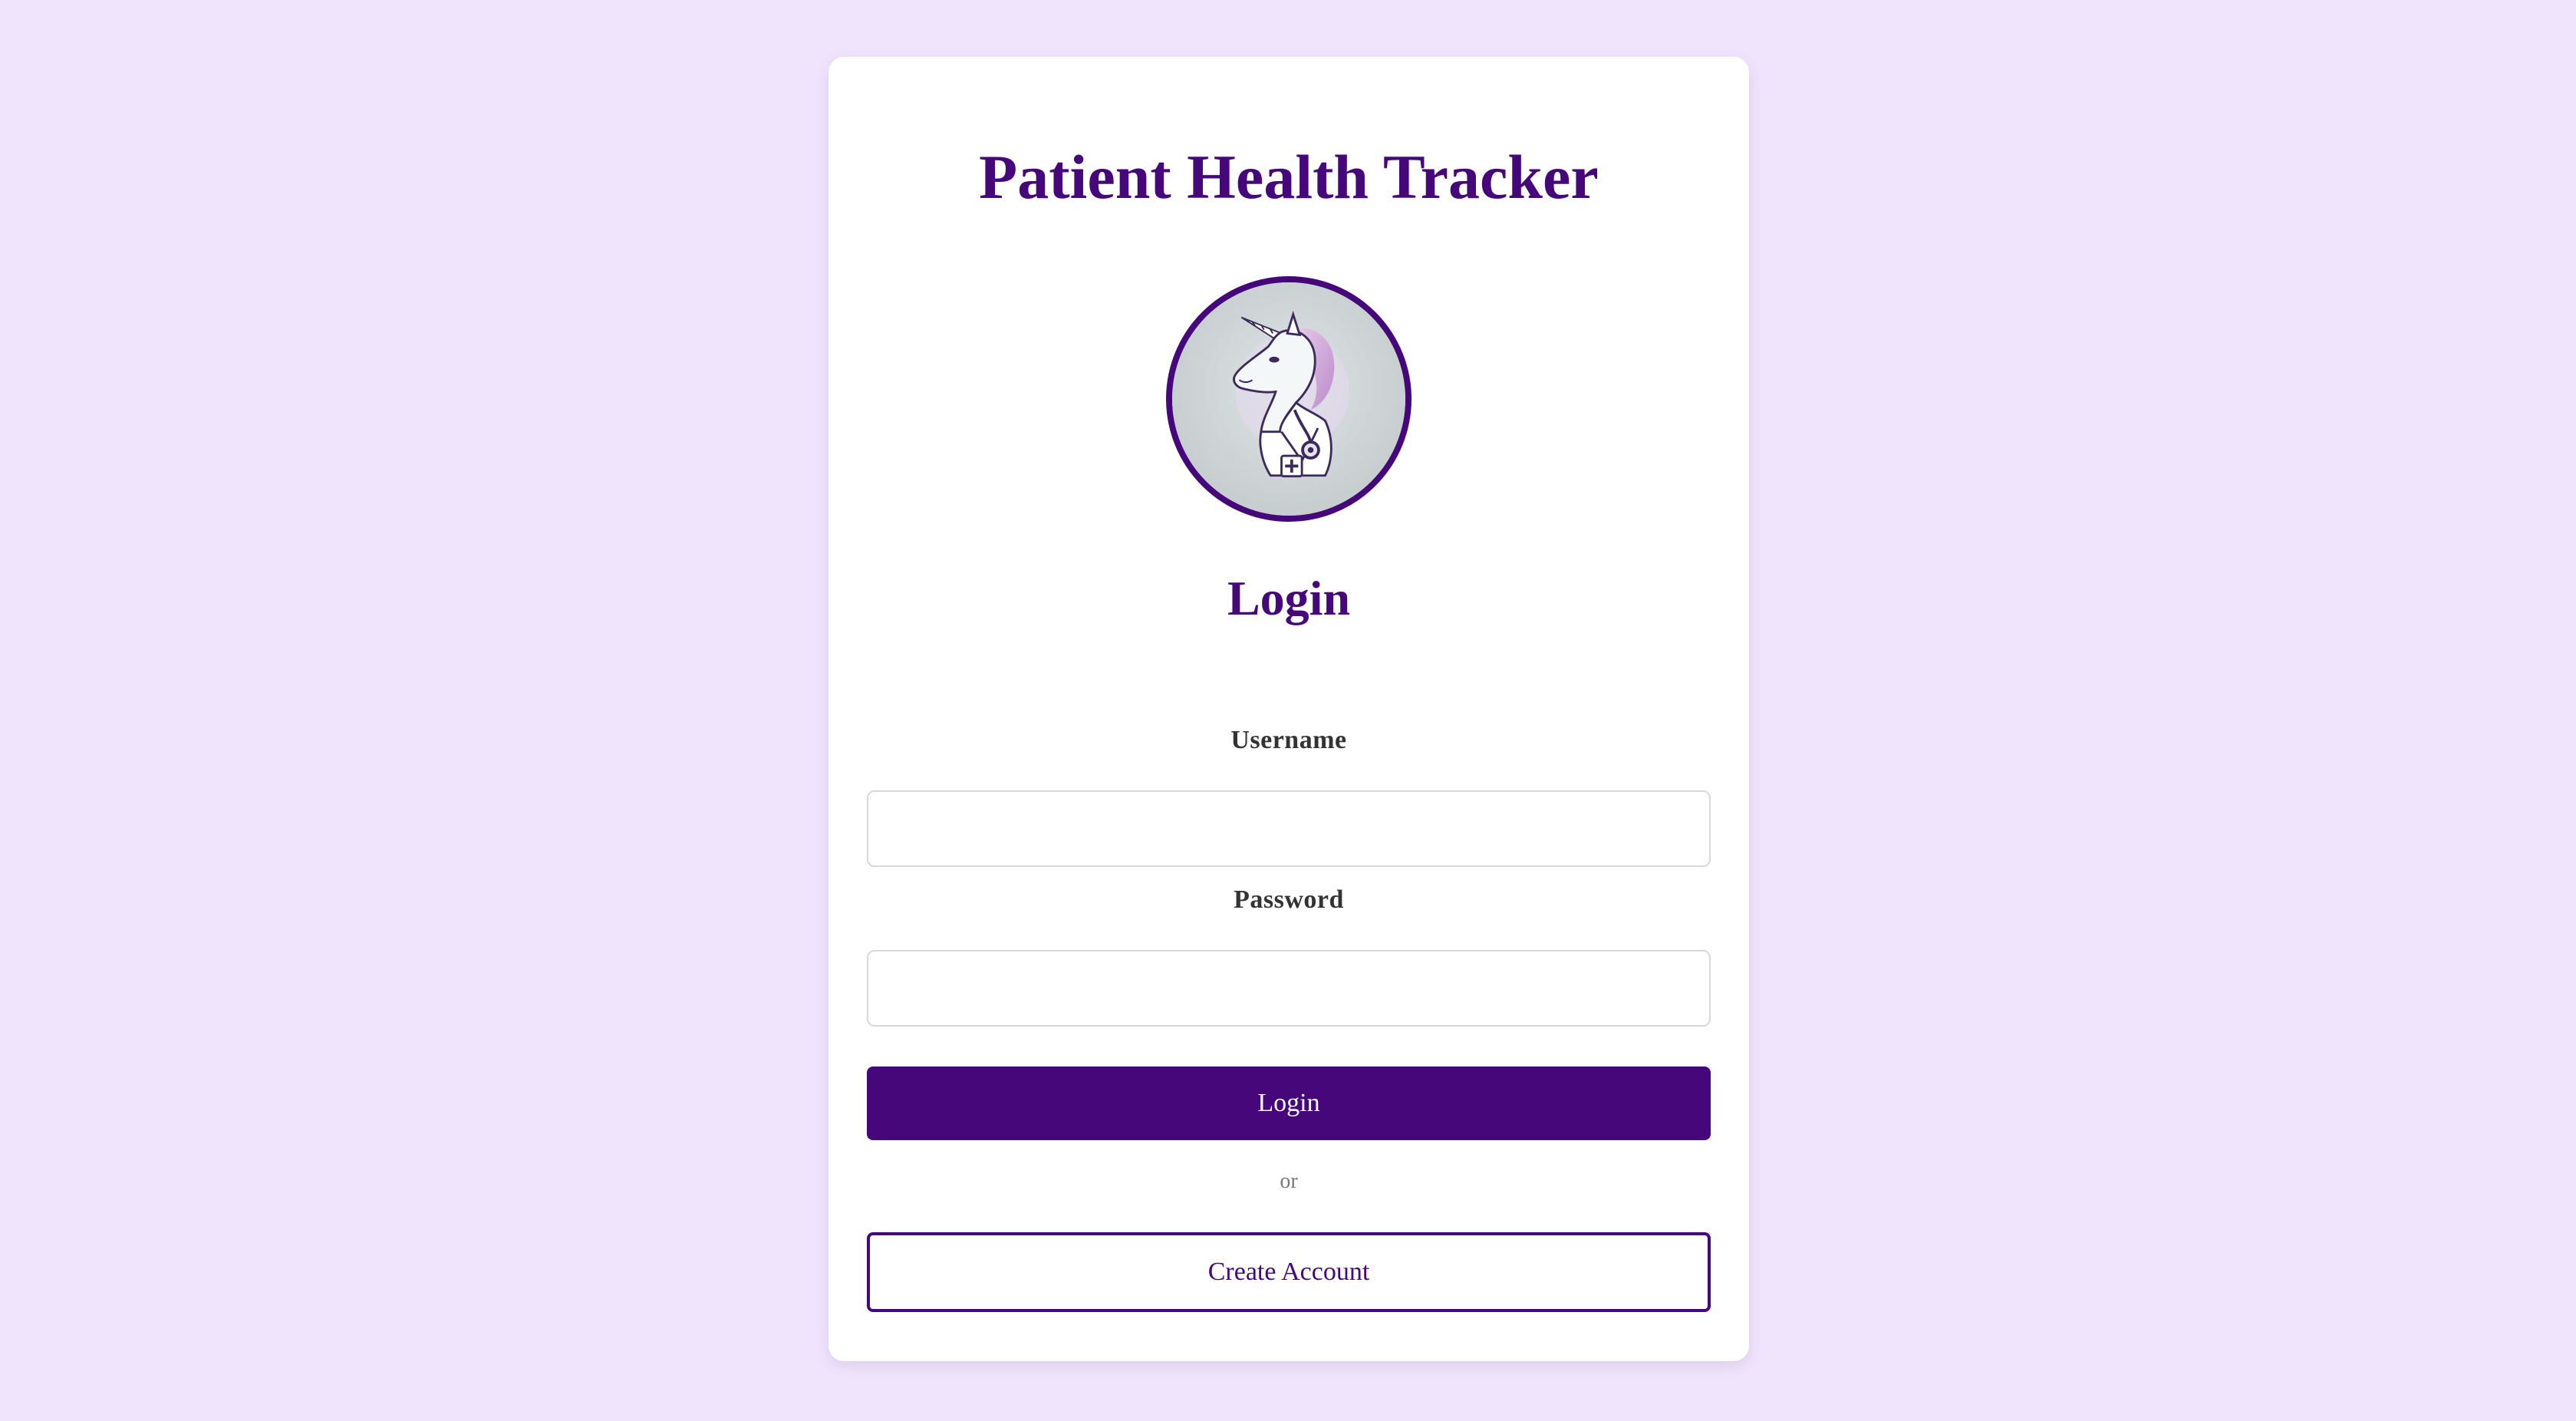 Image resolution: width=2576 pixels, height=1421 pixels. What do you see at coordinates (1288, 740) in the screenshot?
I see `username-label: Username` at bounding box center [1288, 740].